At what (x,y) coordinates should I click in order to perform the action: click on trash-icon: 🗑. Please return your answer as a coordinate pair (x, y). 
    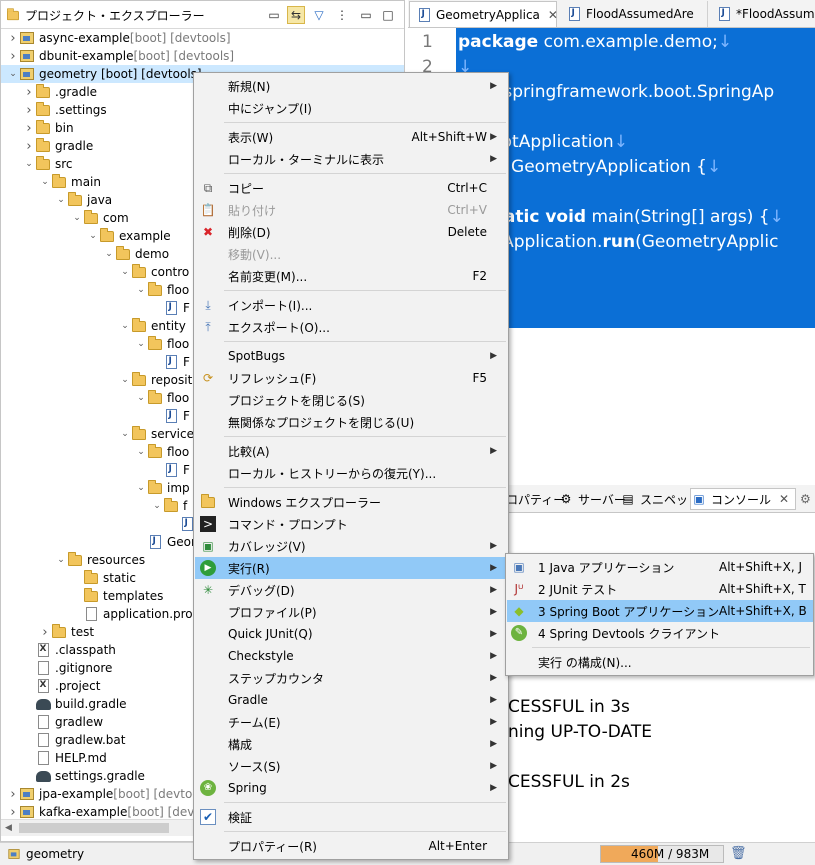
    Looking at the image, I should click on (738, 854).